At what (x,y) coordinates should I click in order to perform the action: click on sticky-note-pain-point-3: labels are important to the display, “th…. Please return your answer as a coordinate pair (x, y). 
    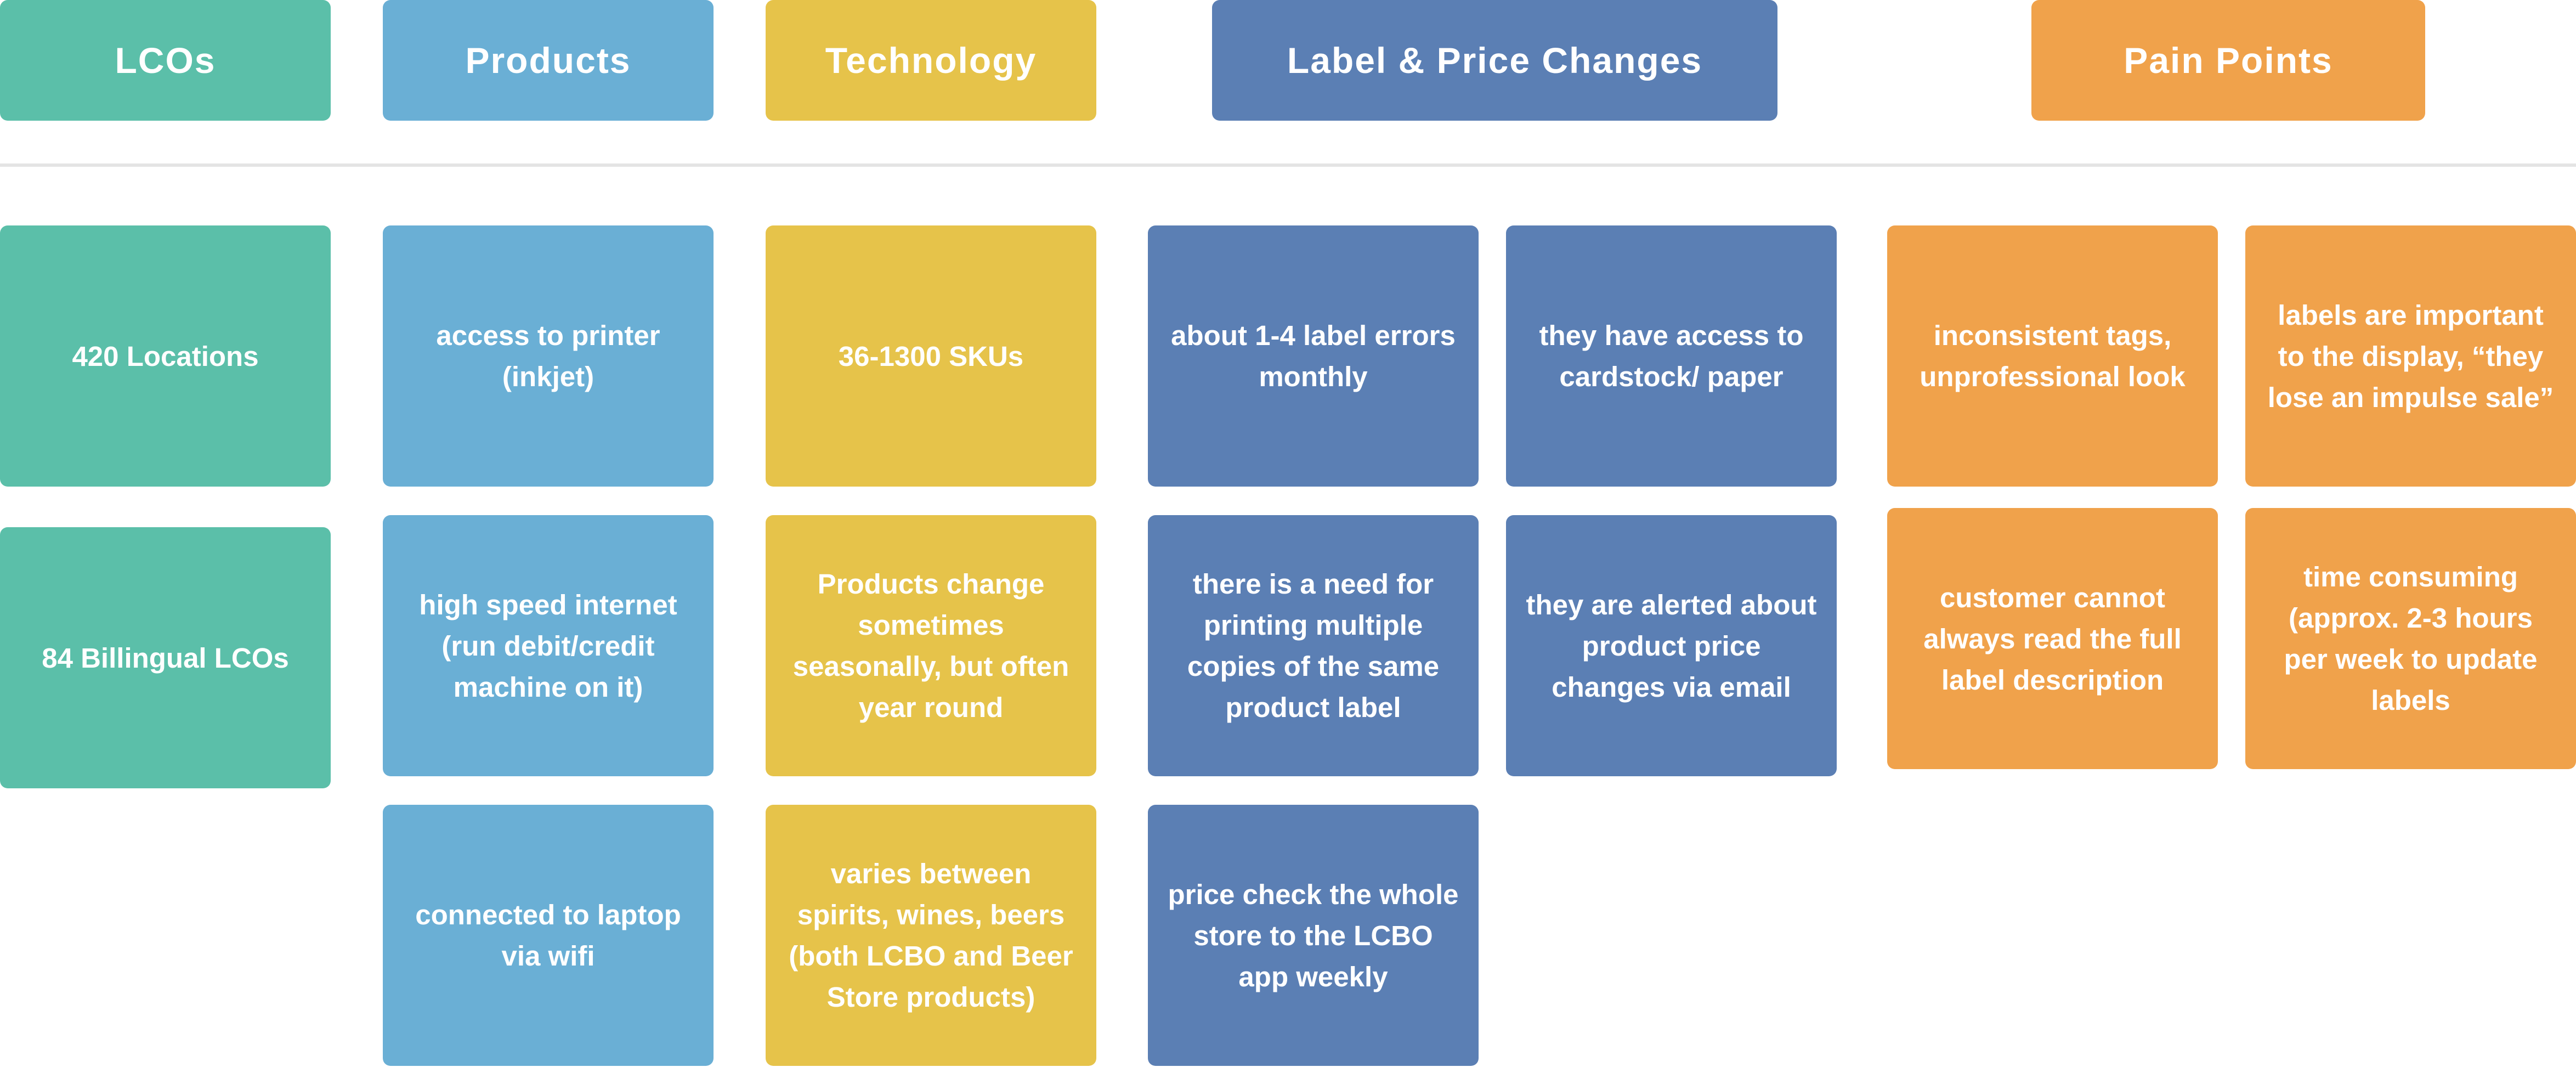
    Looking at the image, I should click on (2410, 356).